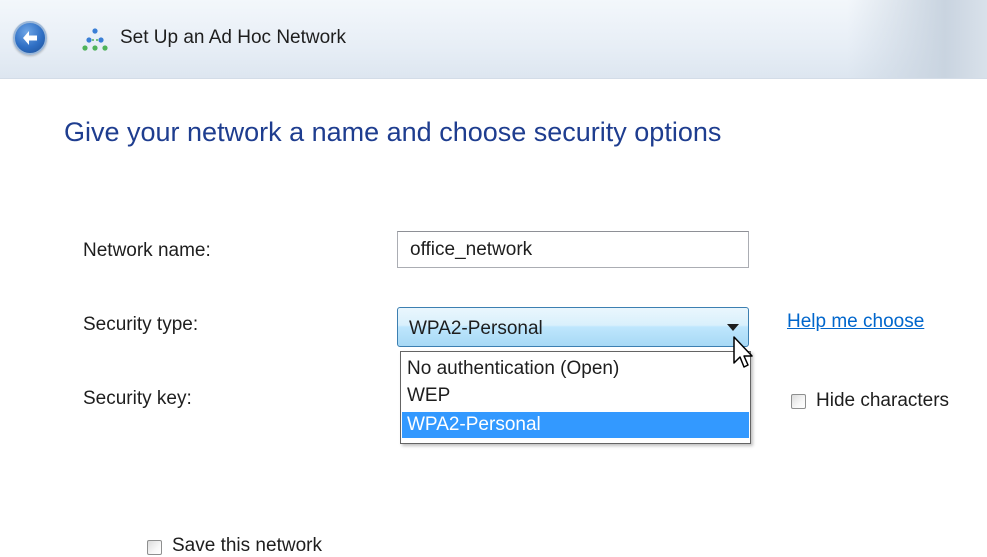 This screenshot has width=987, height=557. I want to click on option-wep: WEP, so click(575, 396).